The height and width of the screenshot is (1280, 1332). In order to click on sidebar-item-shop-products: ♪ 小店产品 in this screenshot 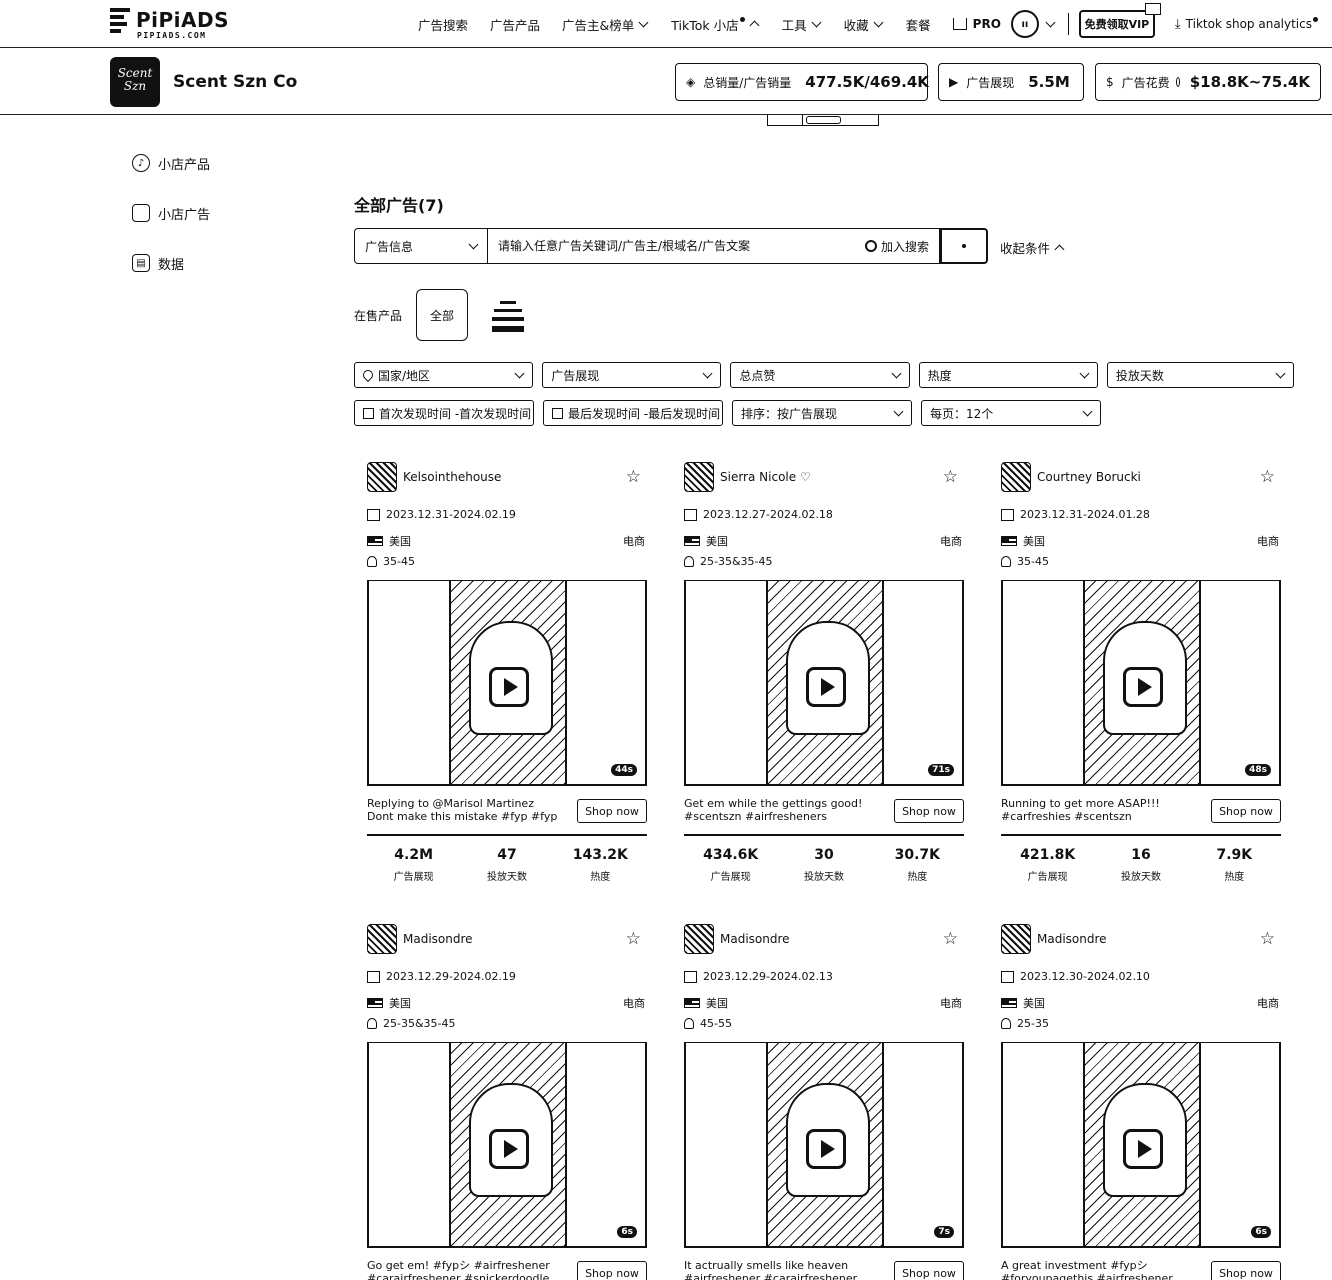, I will do `click(171, 163)`.